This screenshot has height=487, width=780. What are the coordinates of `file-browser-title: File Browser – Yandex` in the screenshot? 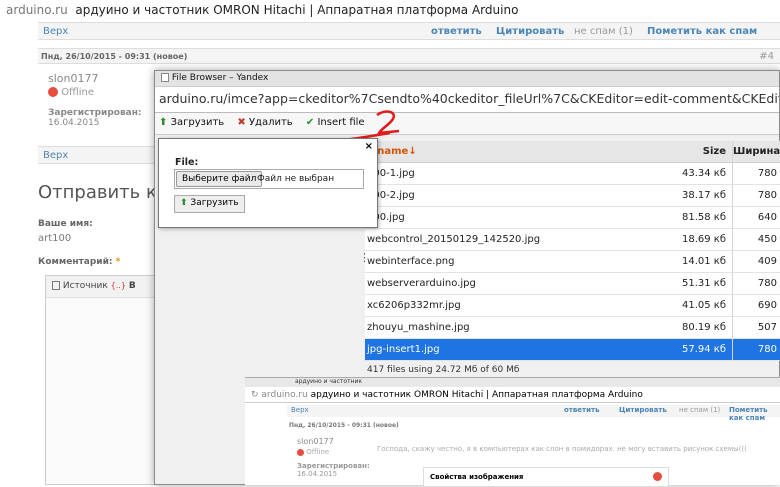 It's located at (220, 78).